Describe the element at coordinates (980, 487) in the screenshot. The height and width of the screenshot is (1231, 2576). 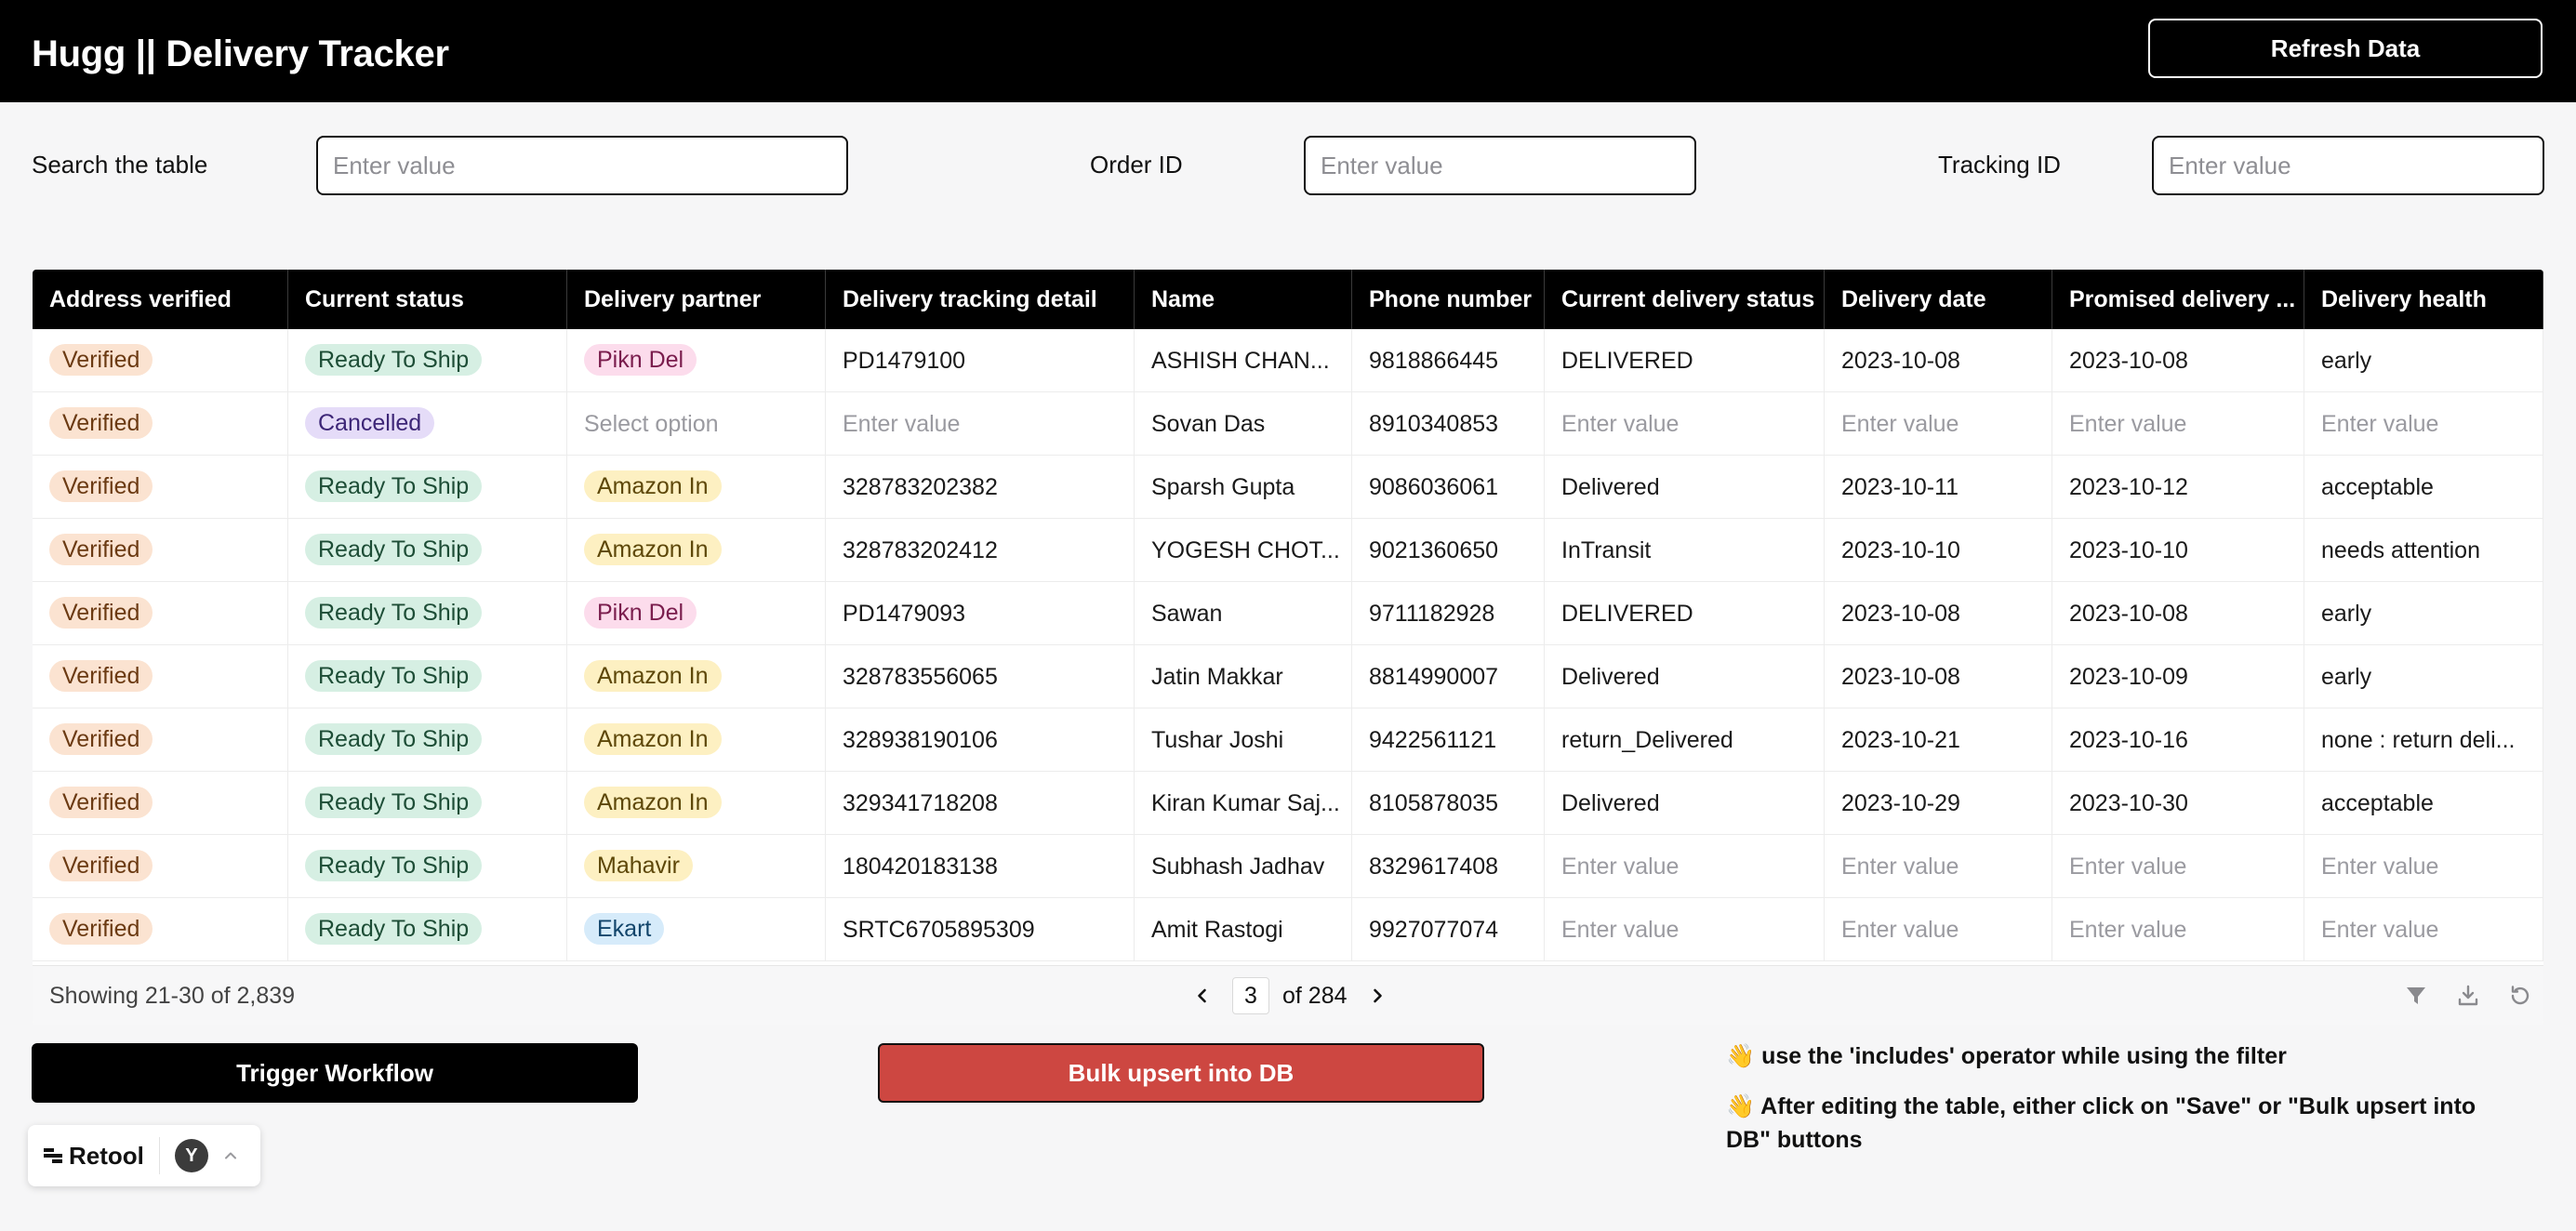
I see `cell-tracking-detail: 328783202382` at that location.